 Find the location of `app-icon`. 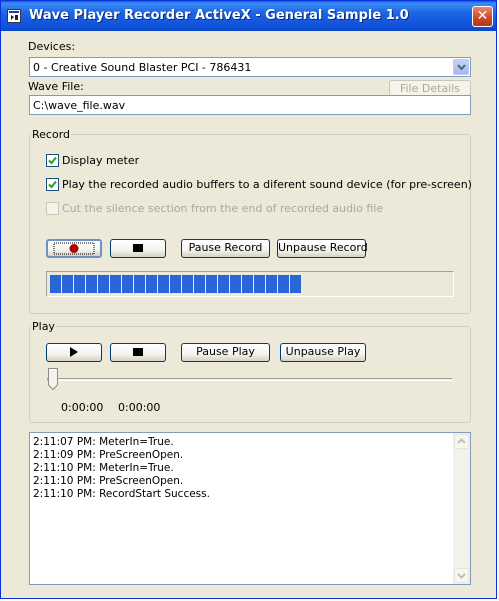

app-icon is located at coordinates (14, 16).